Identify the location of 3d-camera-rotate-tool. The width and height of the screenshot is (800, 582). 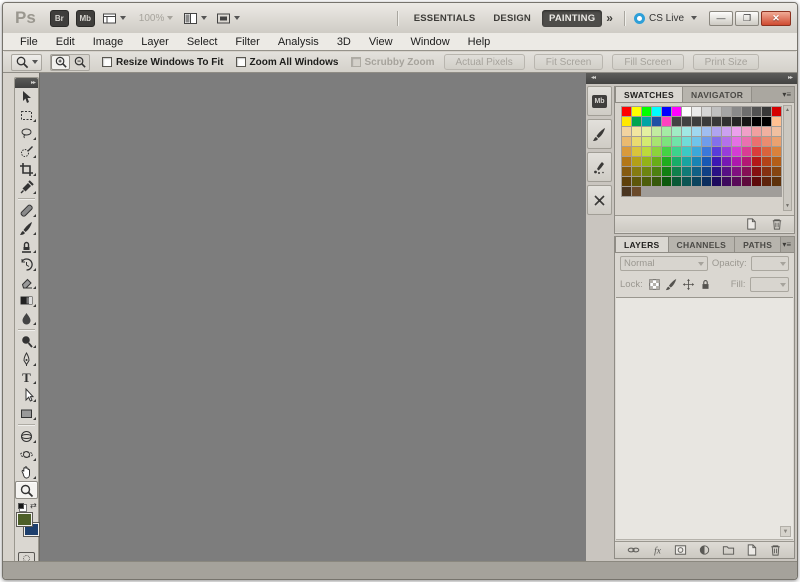
(26, 454).